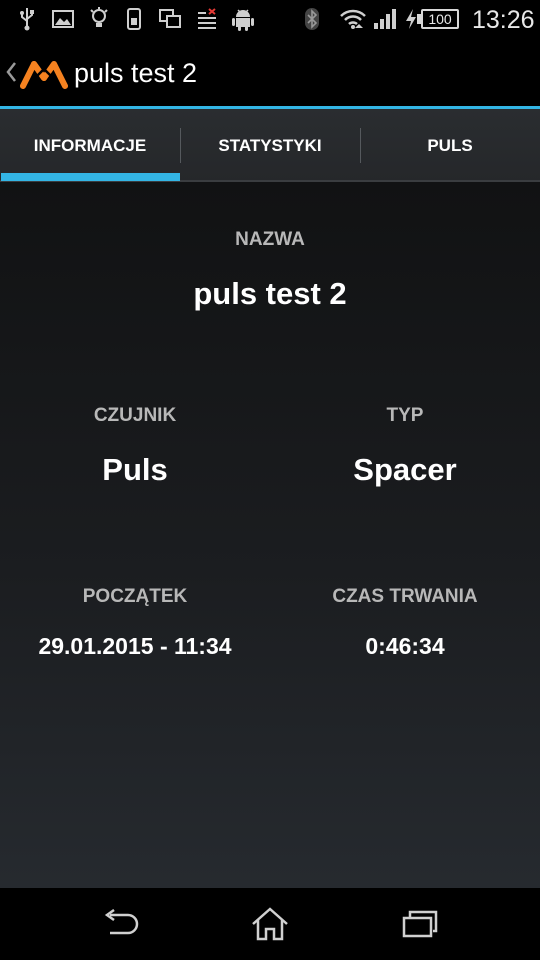 The height and width of the screenshot is (960, 540). I want to click on navigation-bar, so click(270, 924).